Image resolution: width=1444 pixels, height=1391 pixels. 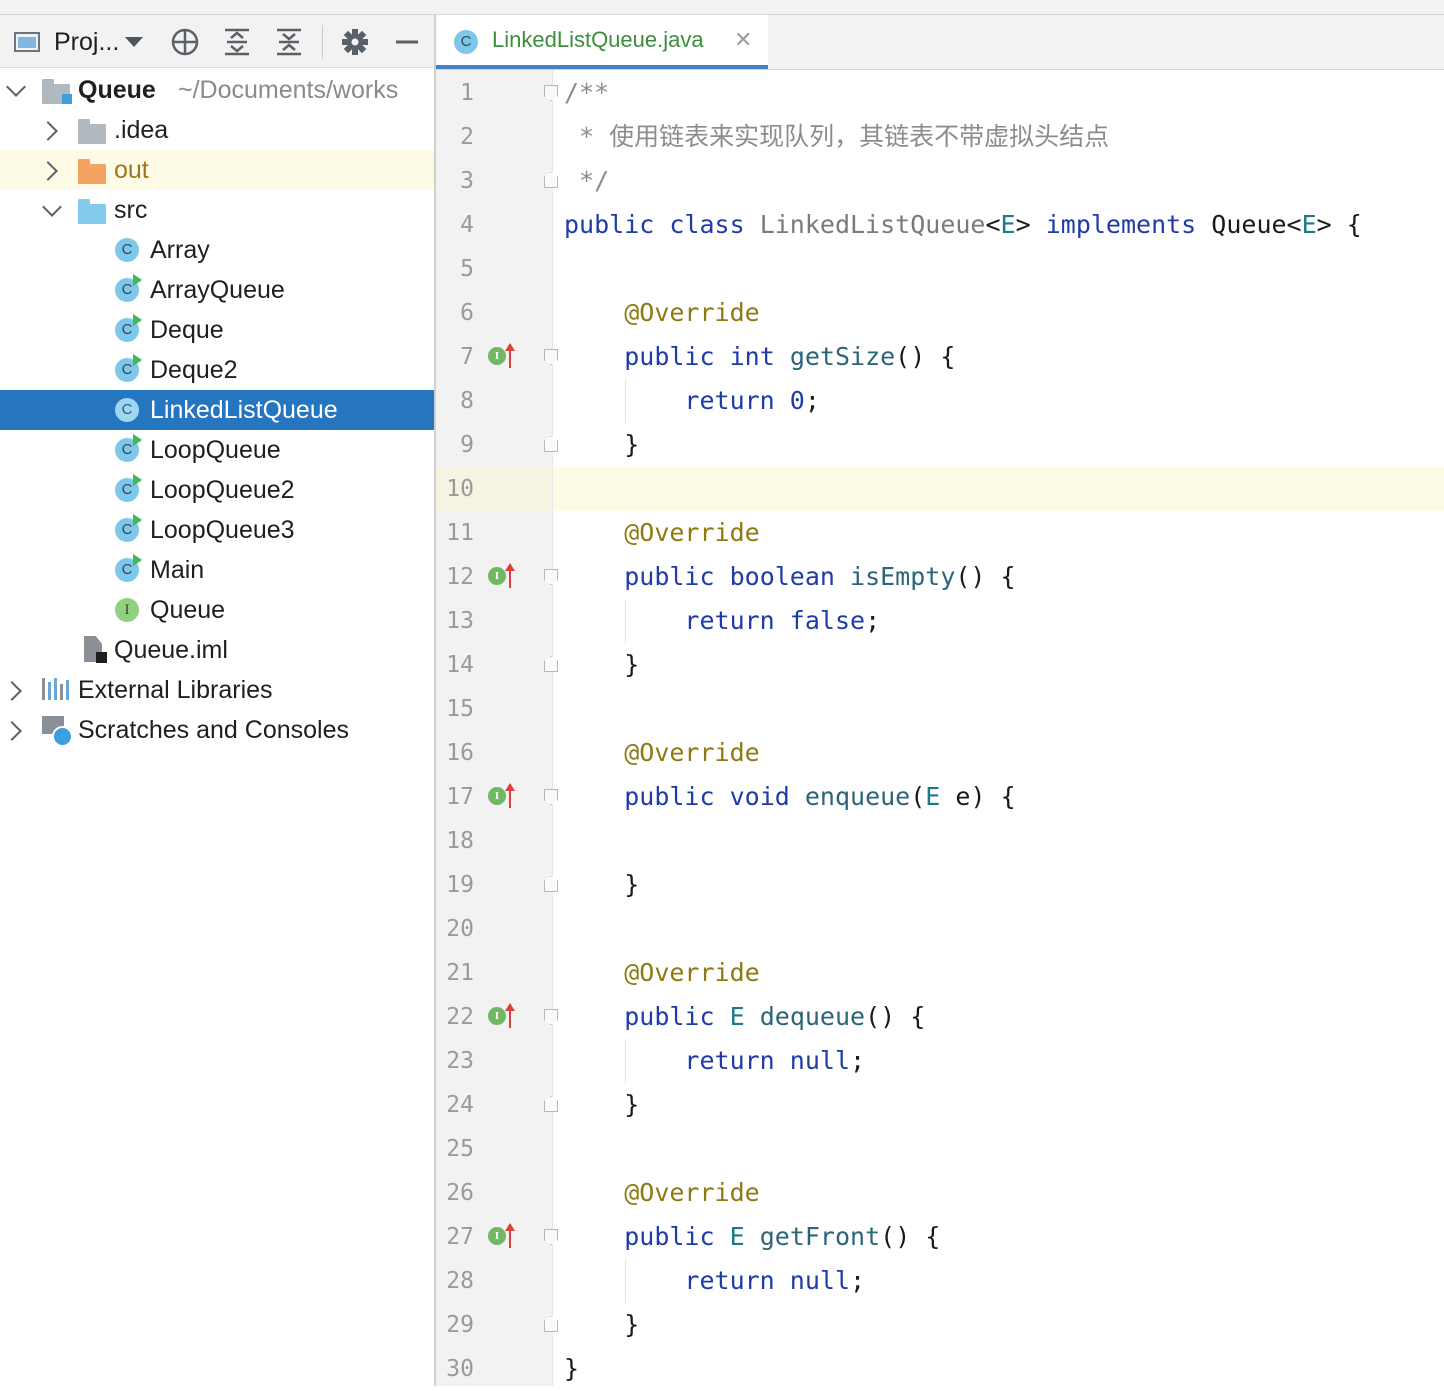 I want to click on fold-gutter-line, so click(x=552, y=728).